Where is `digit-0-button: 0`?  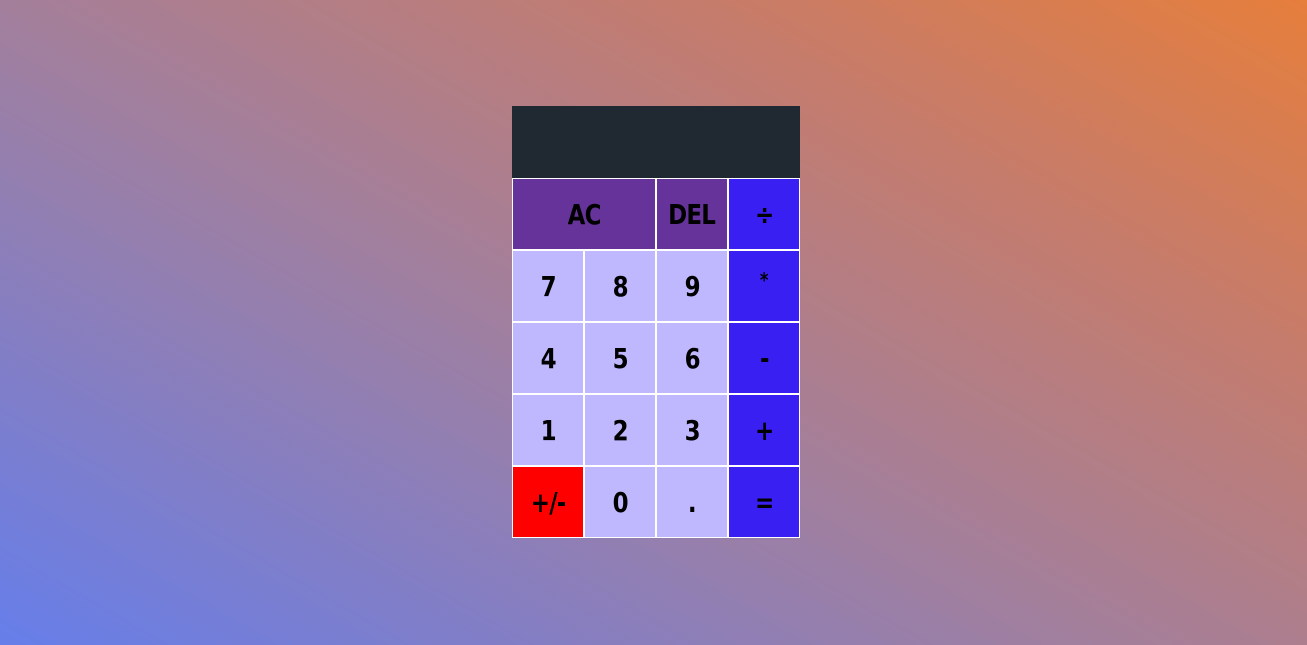
digit-0-button: 0 is located at coordinates (620, 502).